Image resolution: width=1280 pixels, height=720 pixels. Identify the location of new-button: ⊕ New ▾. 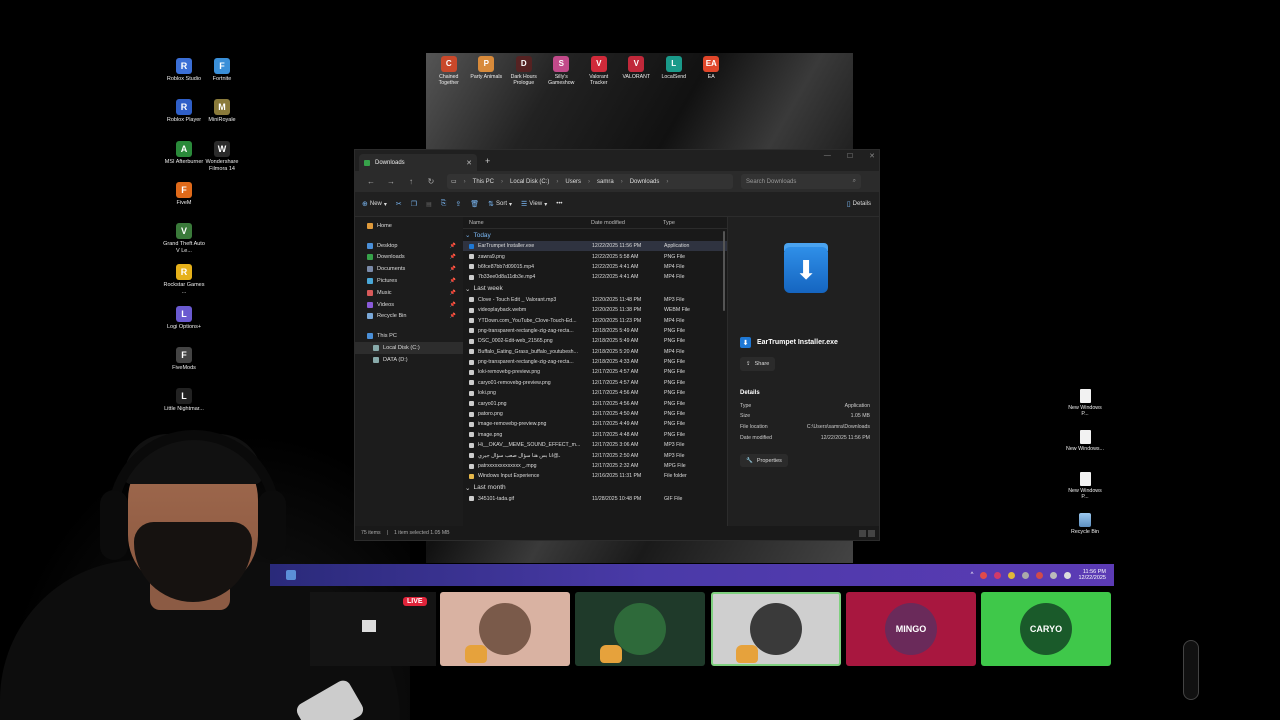
(374, 204).